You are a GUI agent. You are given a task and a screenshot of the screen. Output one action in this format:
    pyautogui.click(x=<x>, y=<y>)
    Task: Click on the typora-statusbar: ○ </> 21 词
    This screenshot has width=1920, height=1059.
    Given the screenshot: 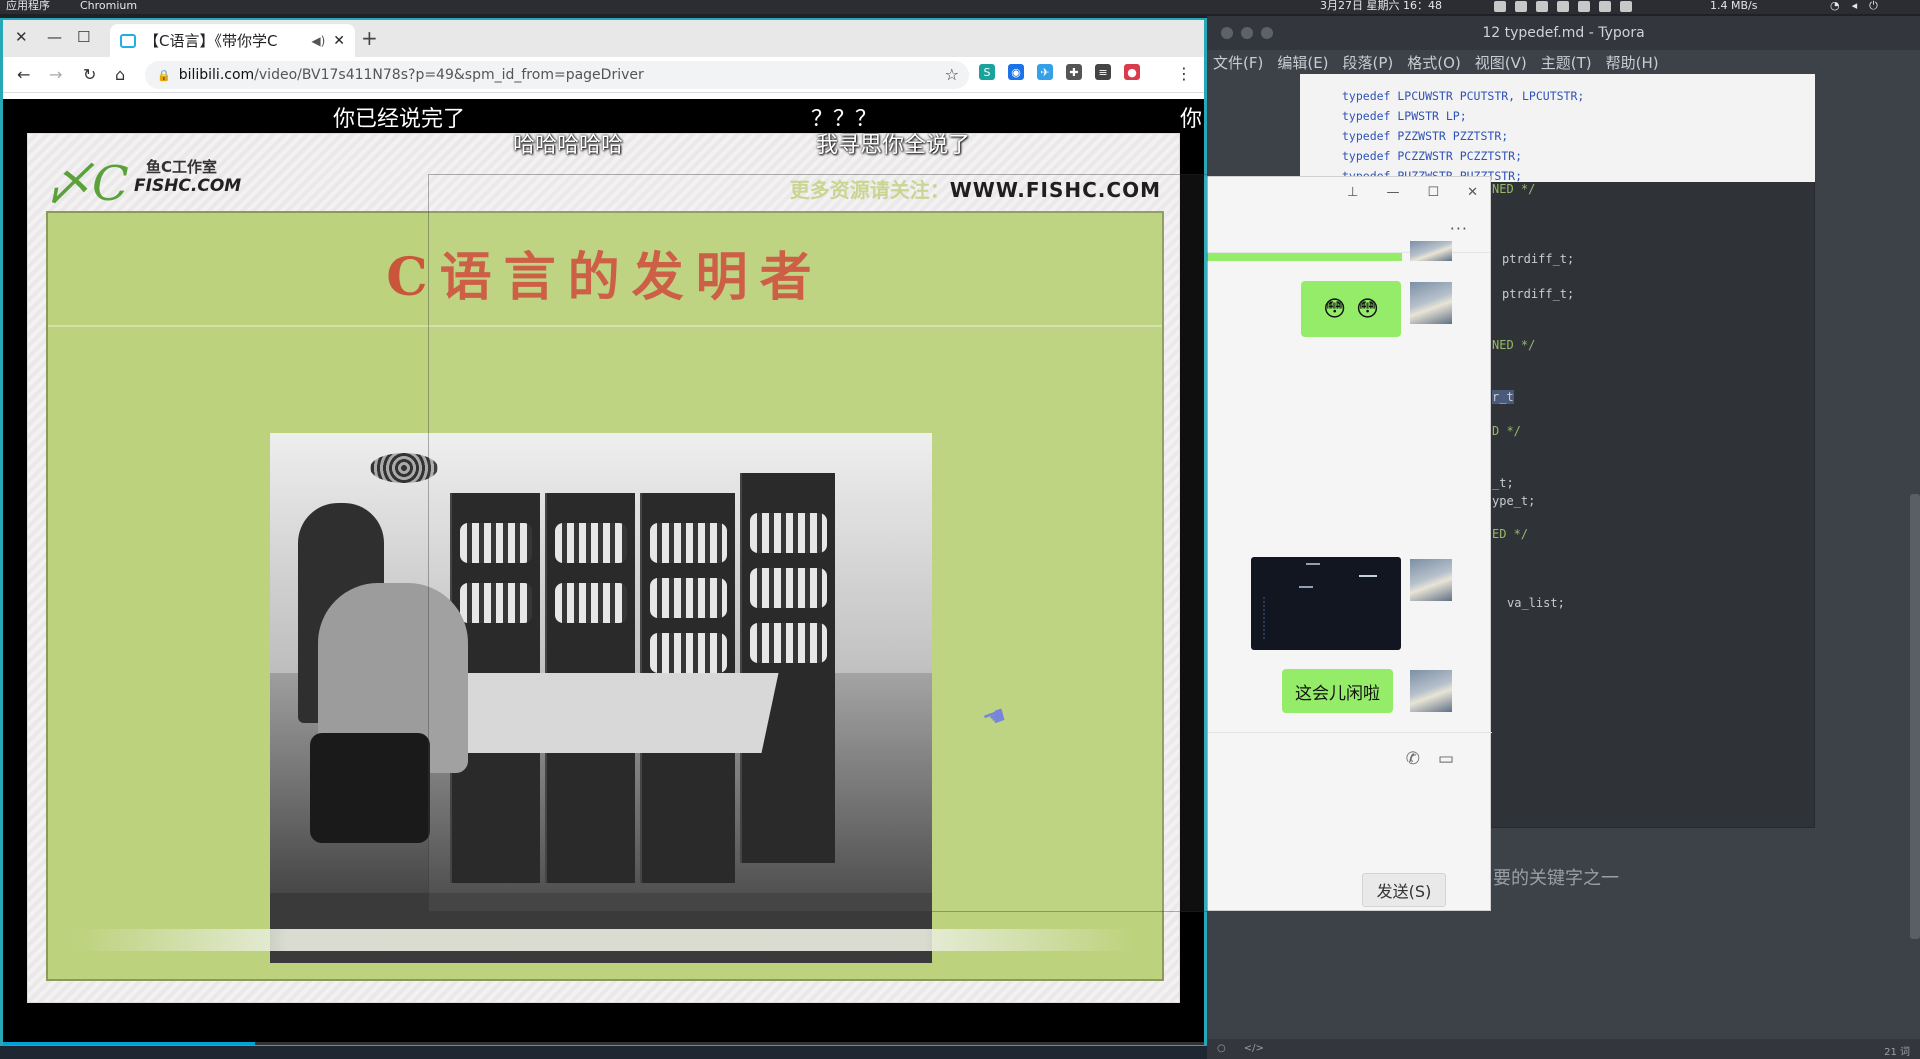 What is the action you would take?
    pyautogui.click(x=1563, y=1049)
    